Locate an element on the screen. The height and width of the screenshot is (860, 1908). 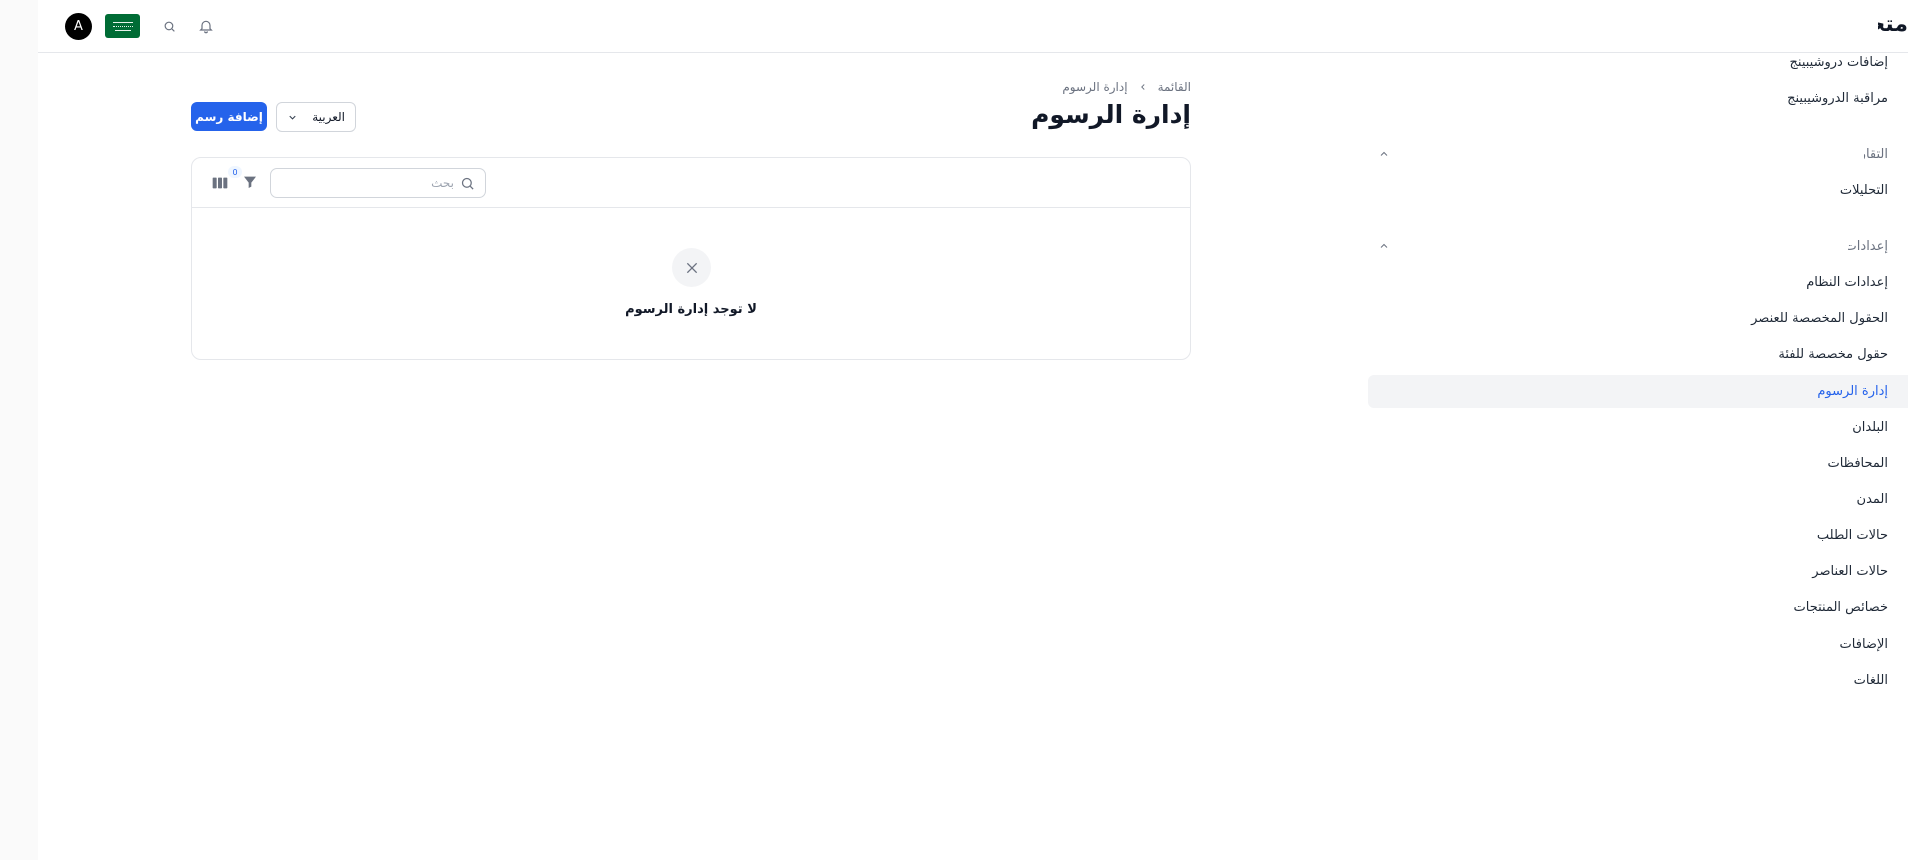
sidebar-item-item-custom-fields: الحقول المخصصة للعنصر is located at coordinates (1819, 318).